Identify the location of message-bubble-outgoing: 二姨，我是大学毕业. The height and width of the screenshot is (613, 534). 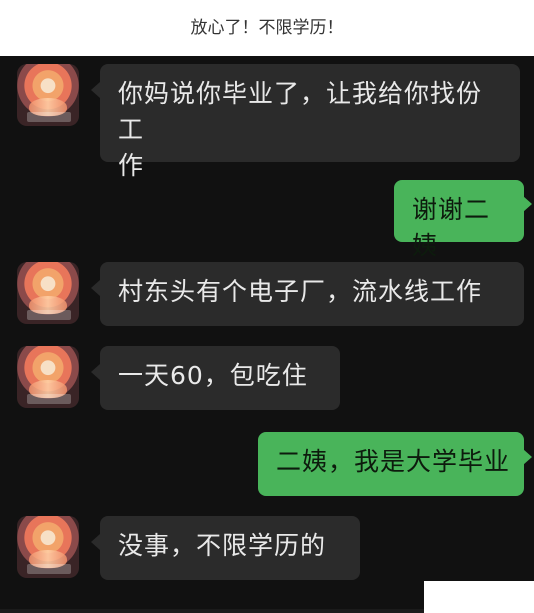
(391, 464).